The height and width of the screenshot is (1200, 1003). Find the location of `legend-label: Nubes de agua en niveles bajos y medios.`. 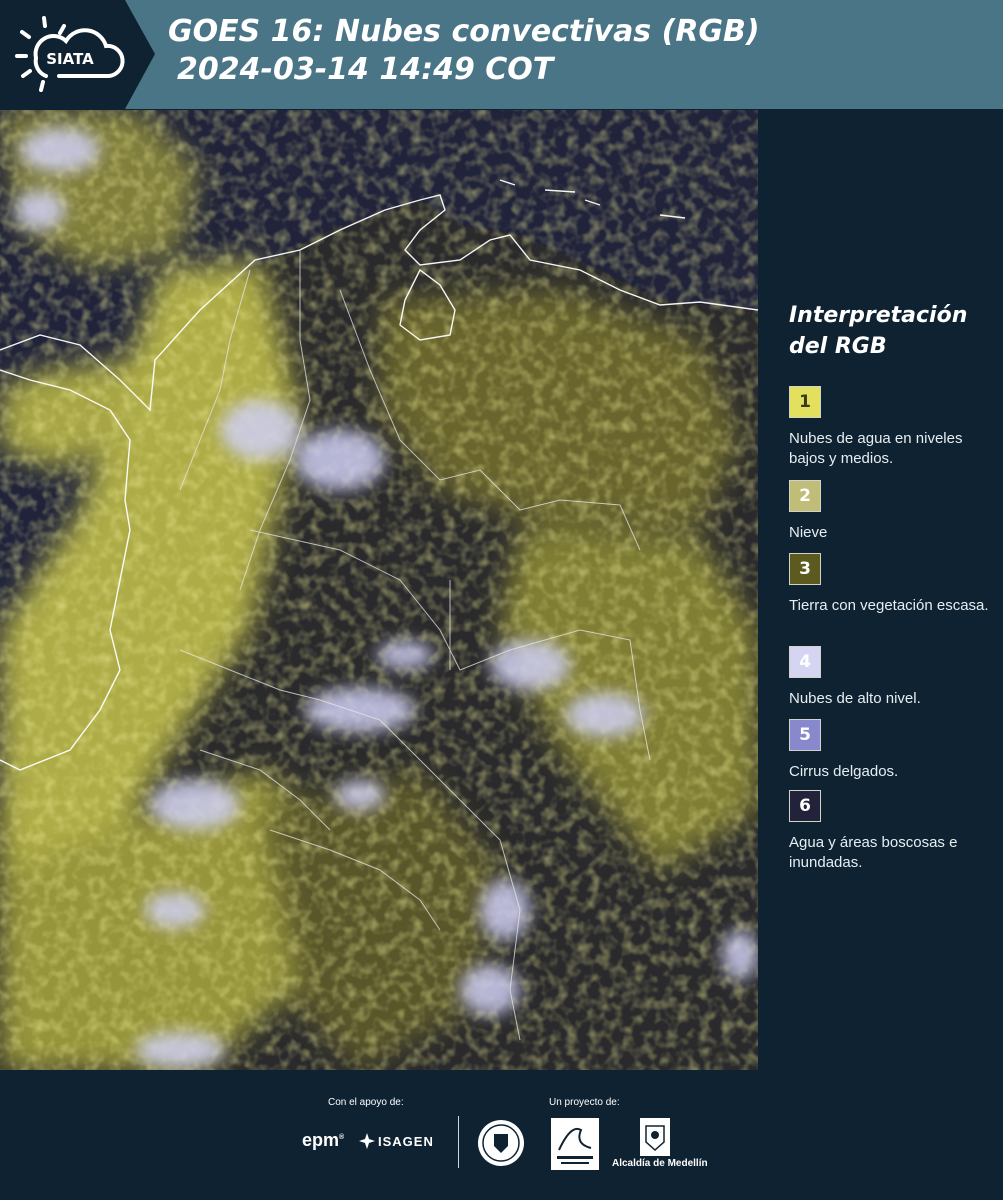

legend-label: Nubes de agua en niveles bajos y medios. is located at coordinates (876, 448).